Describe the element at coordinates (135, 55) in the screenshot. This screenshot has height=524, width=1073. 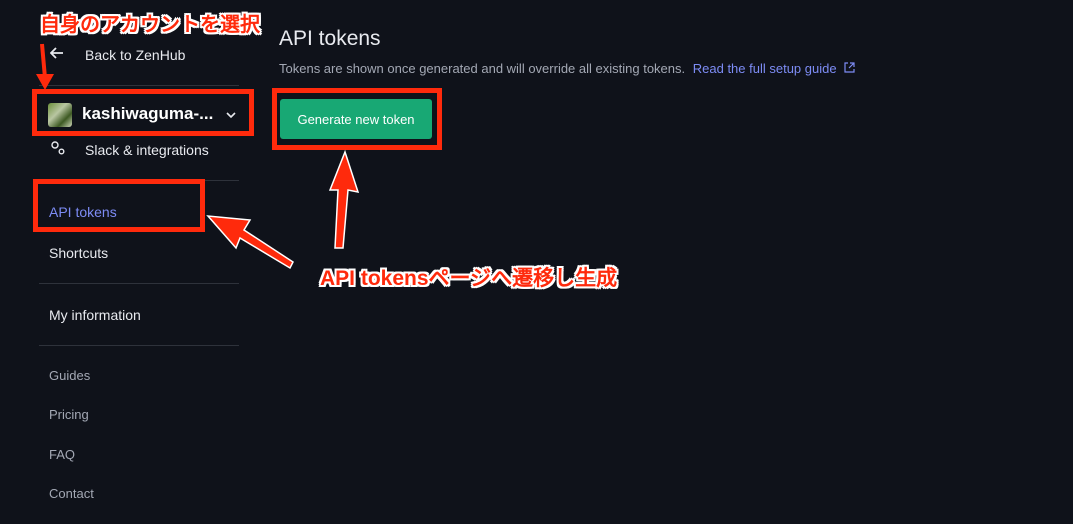
I see `back-link-label: Back to ZenHub` at that location.